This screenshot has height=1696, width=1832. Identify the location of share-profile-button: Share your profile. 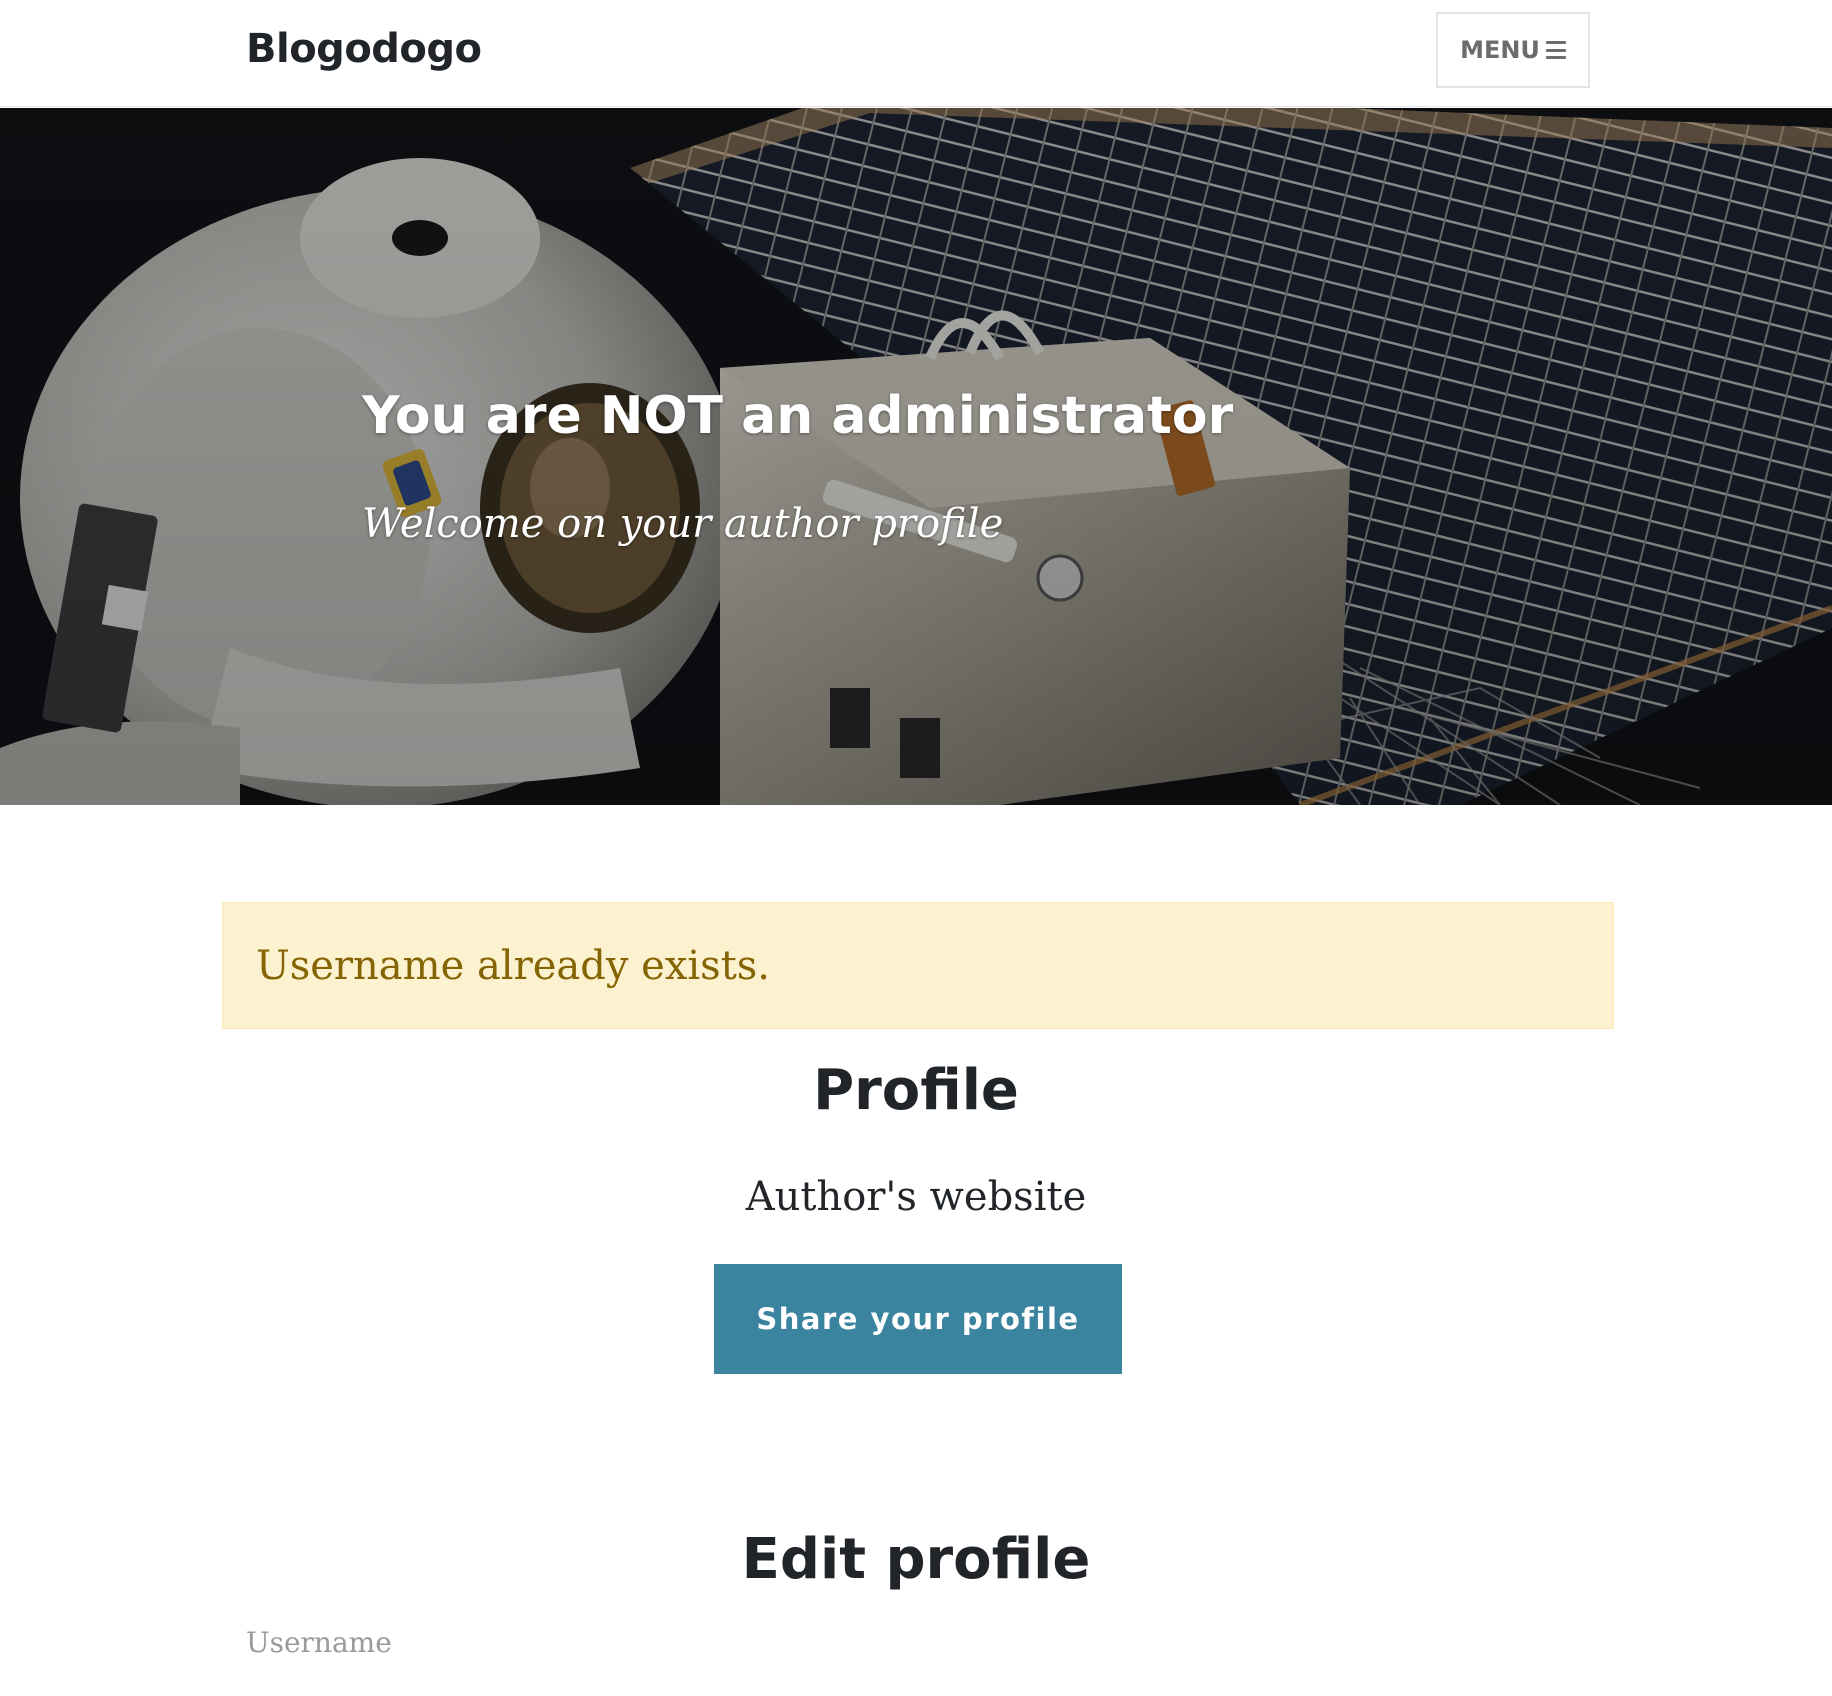
(918, 1319).